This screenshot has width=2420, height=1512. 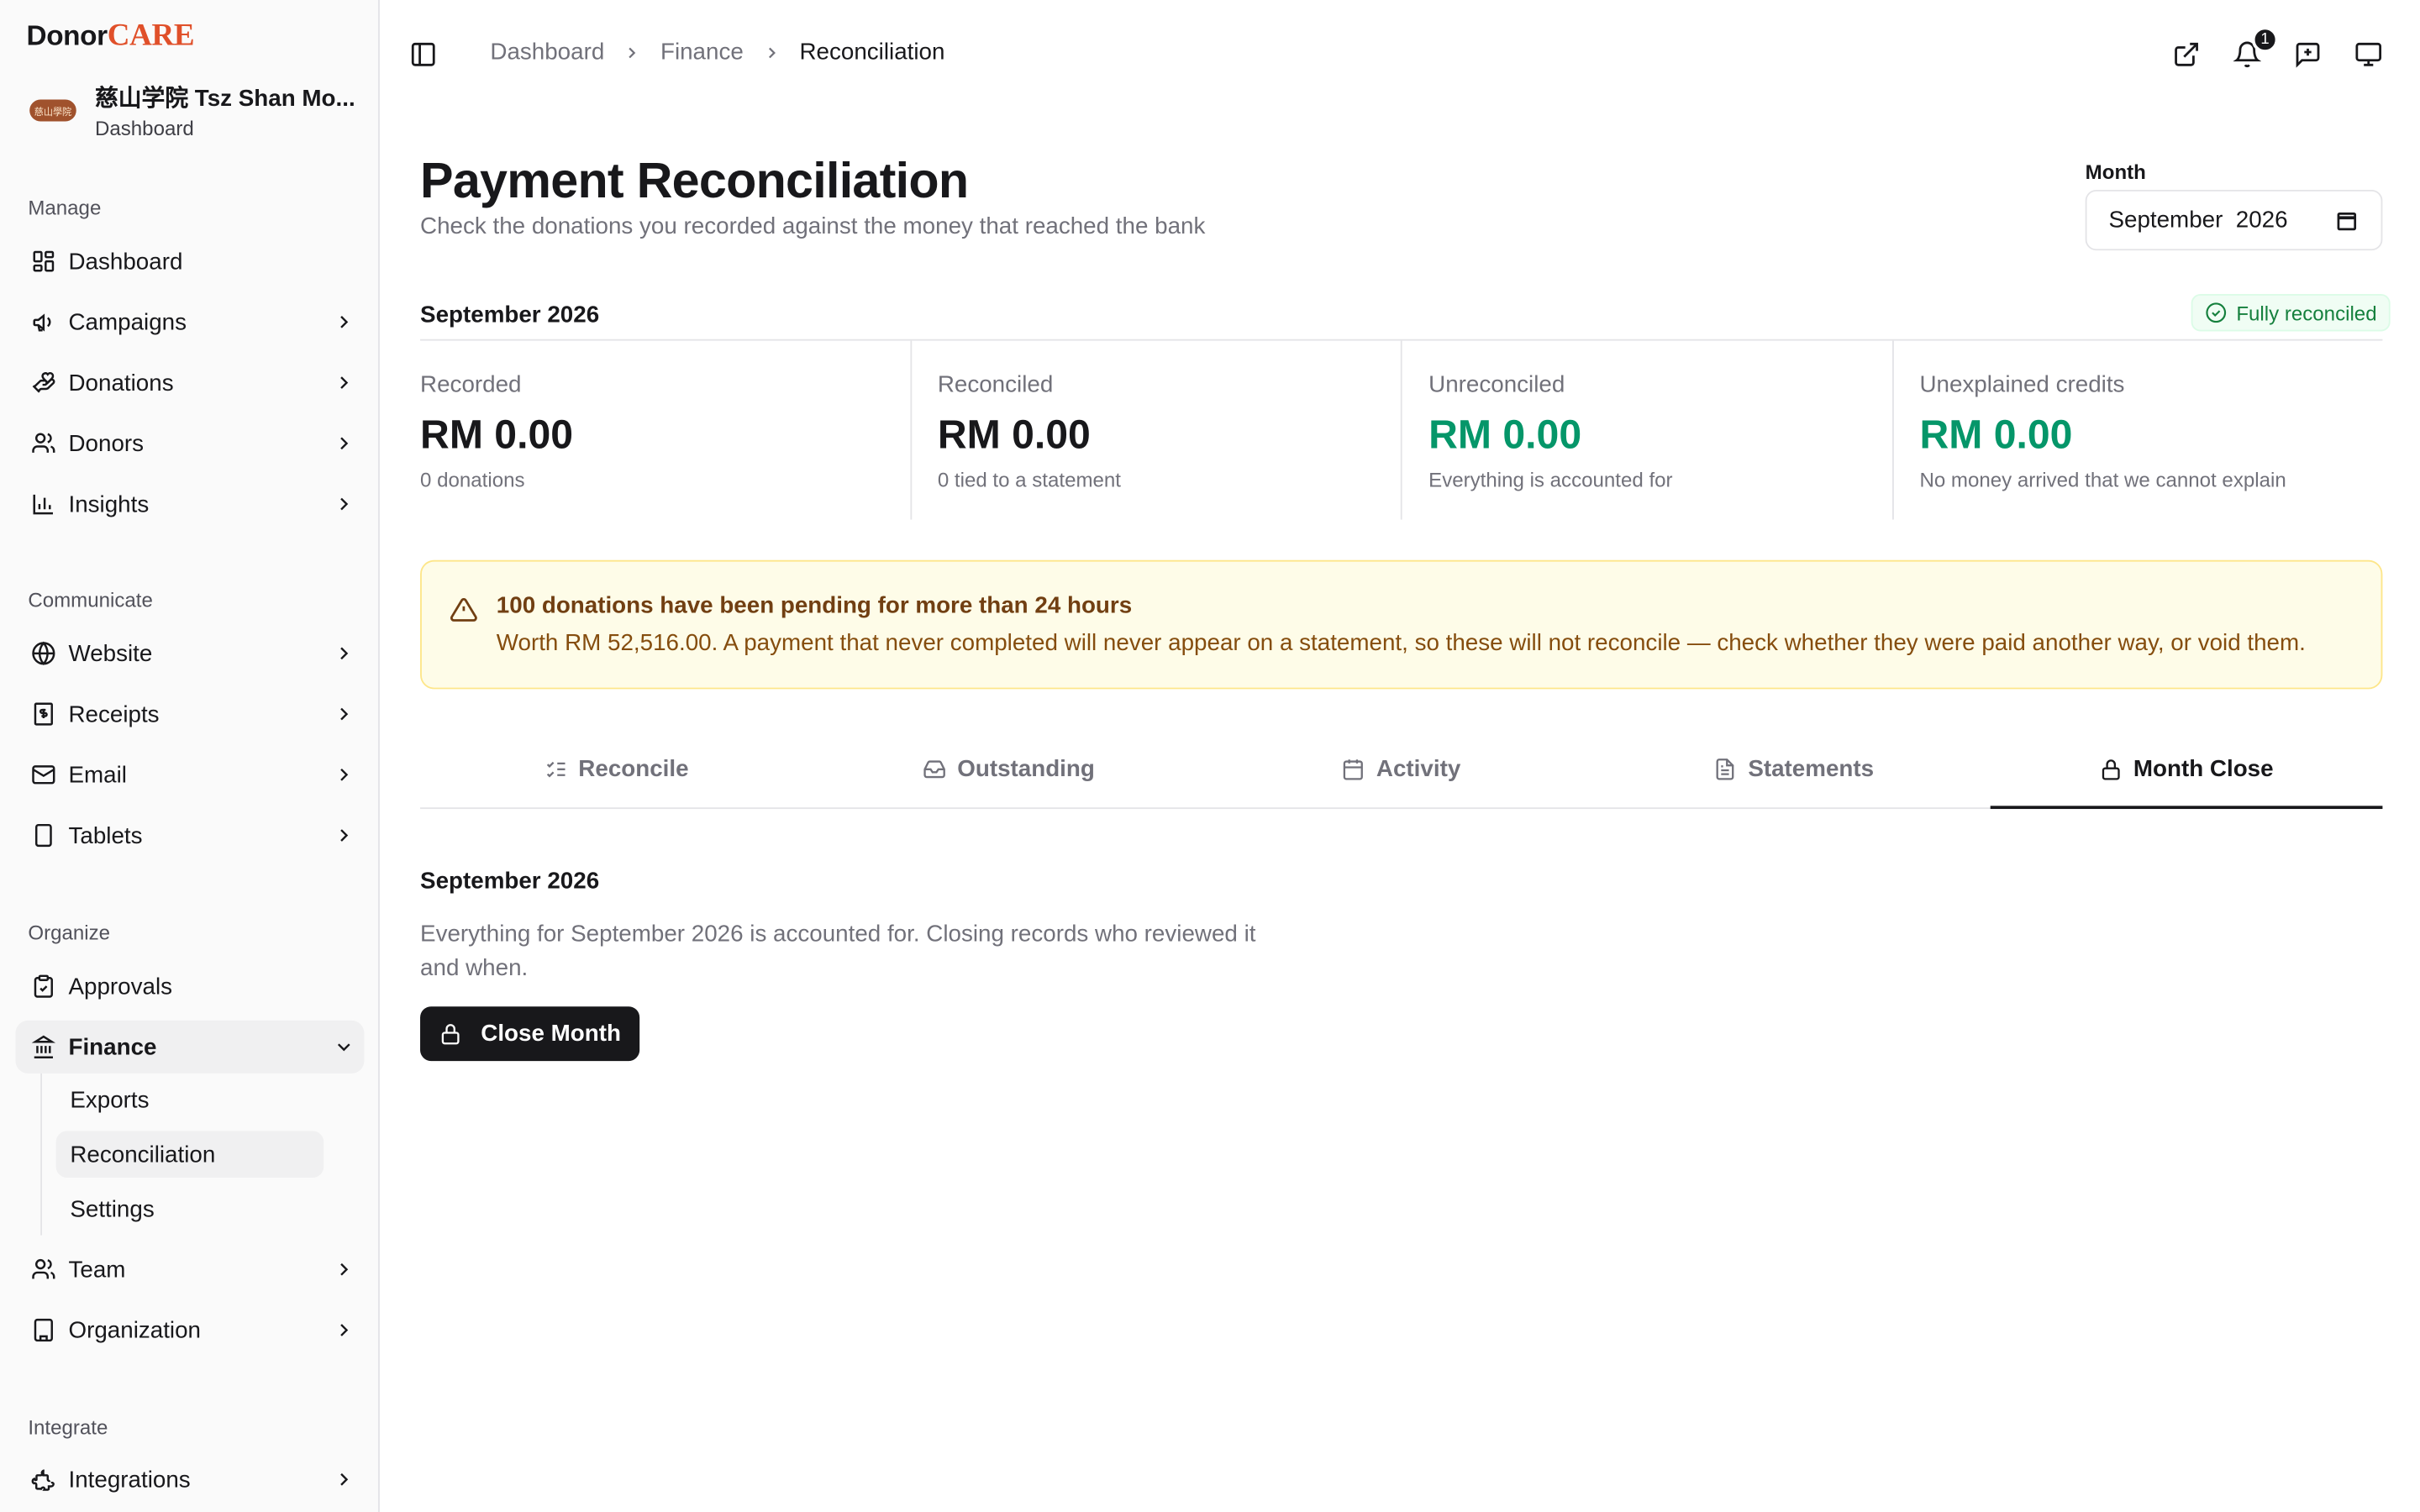 What do you see at coordinates (190, 1100) in the screenshot?
I see `sidebar-subitem-exports: Exports` at bounding box center [190, 1100].